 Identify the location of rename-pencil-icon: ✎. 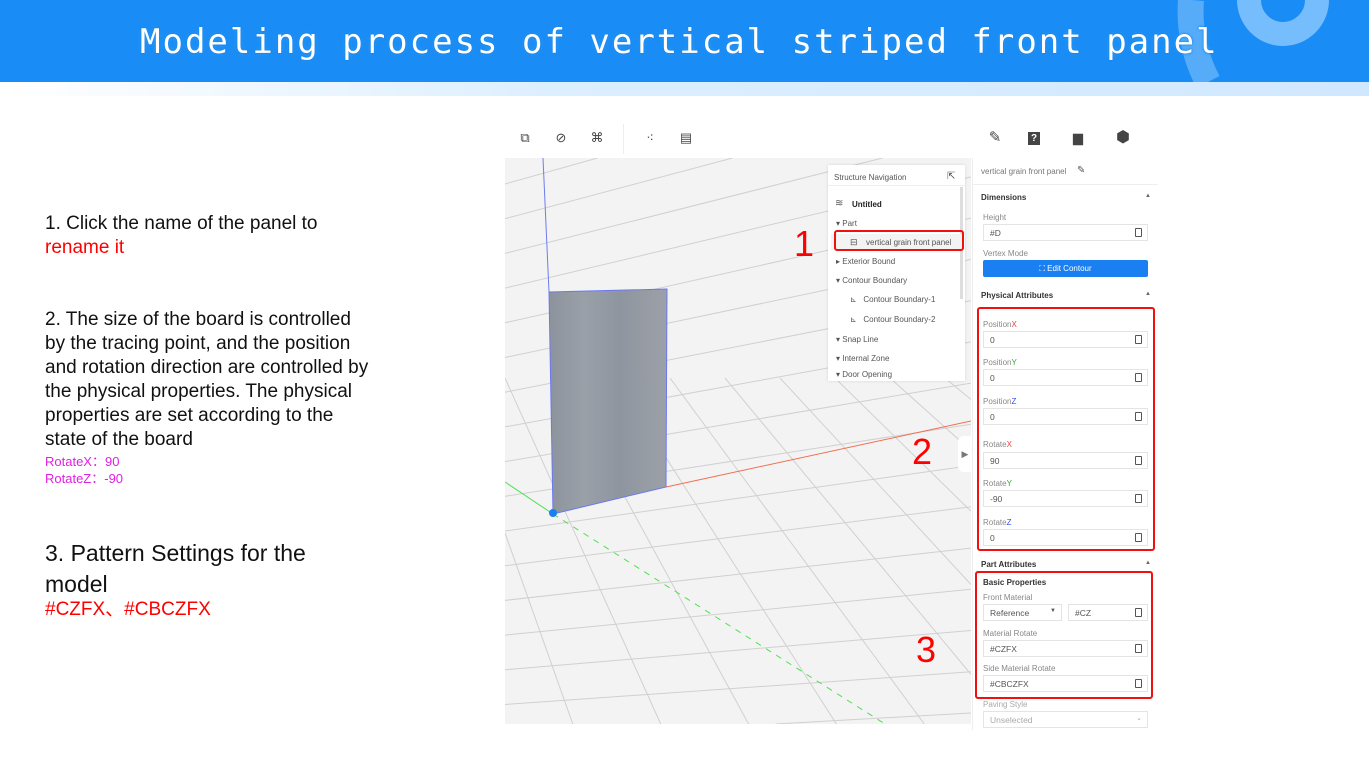
(1081, 170).